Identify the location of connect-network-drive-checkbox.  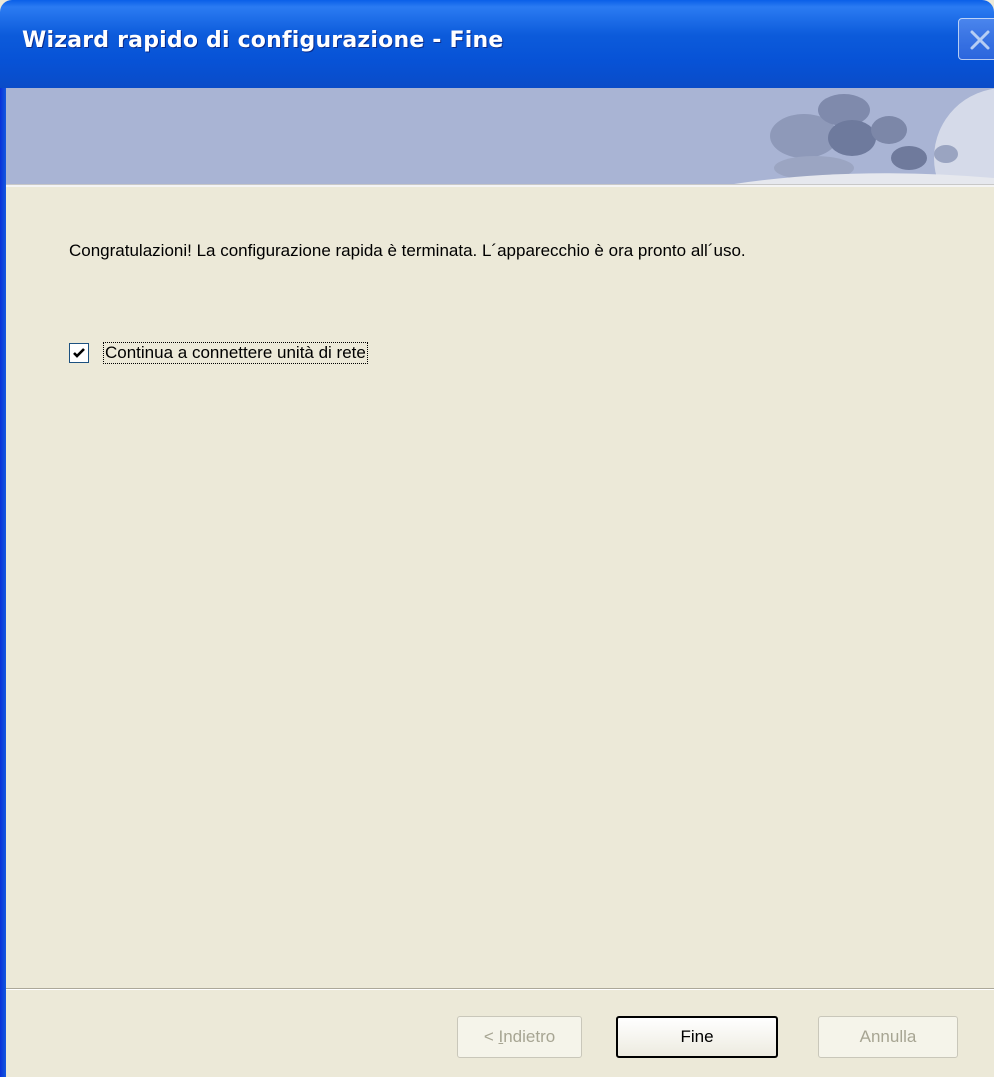
(79, 353).